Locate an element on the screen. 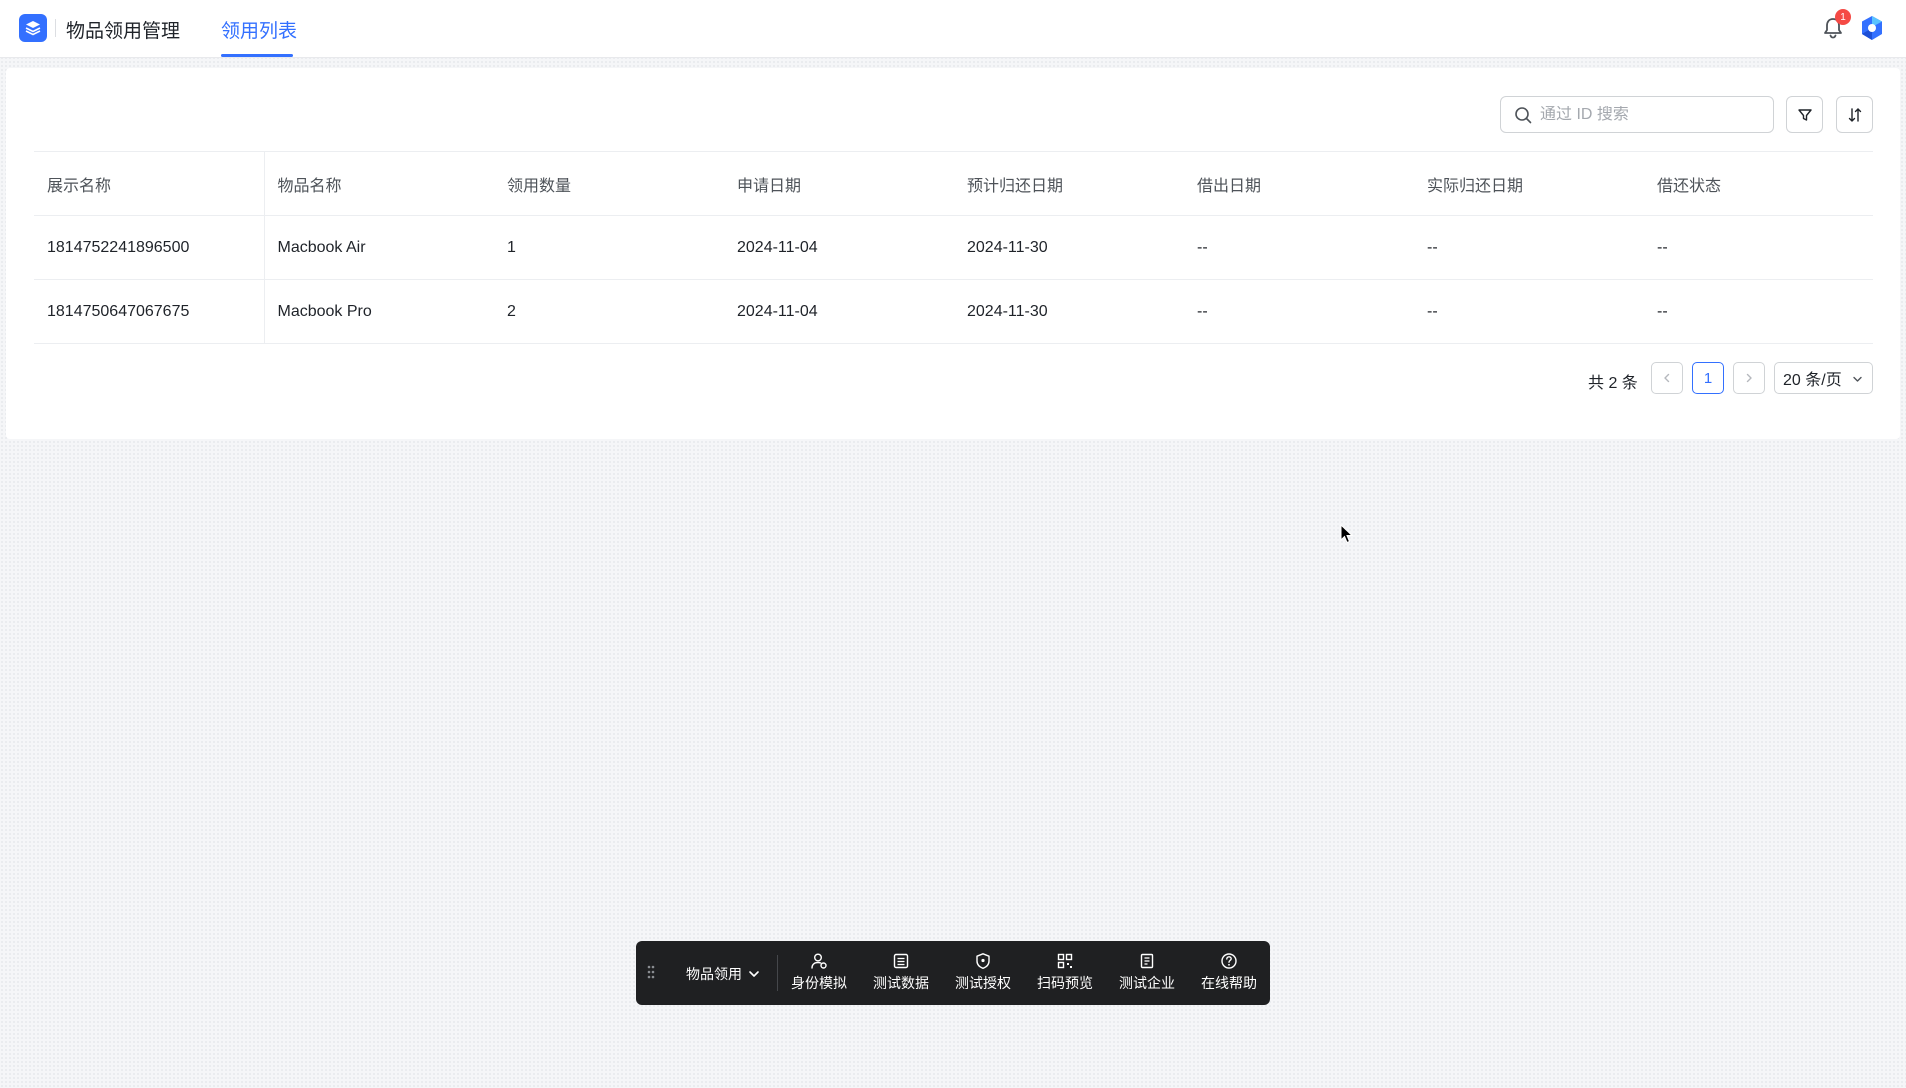  drag-handle-icon is located at coordinates (651, 972).